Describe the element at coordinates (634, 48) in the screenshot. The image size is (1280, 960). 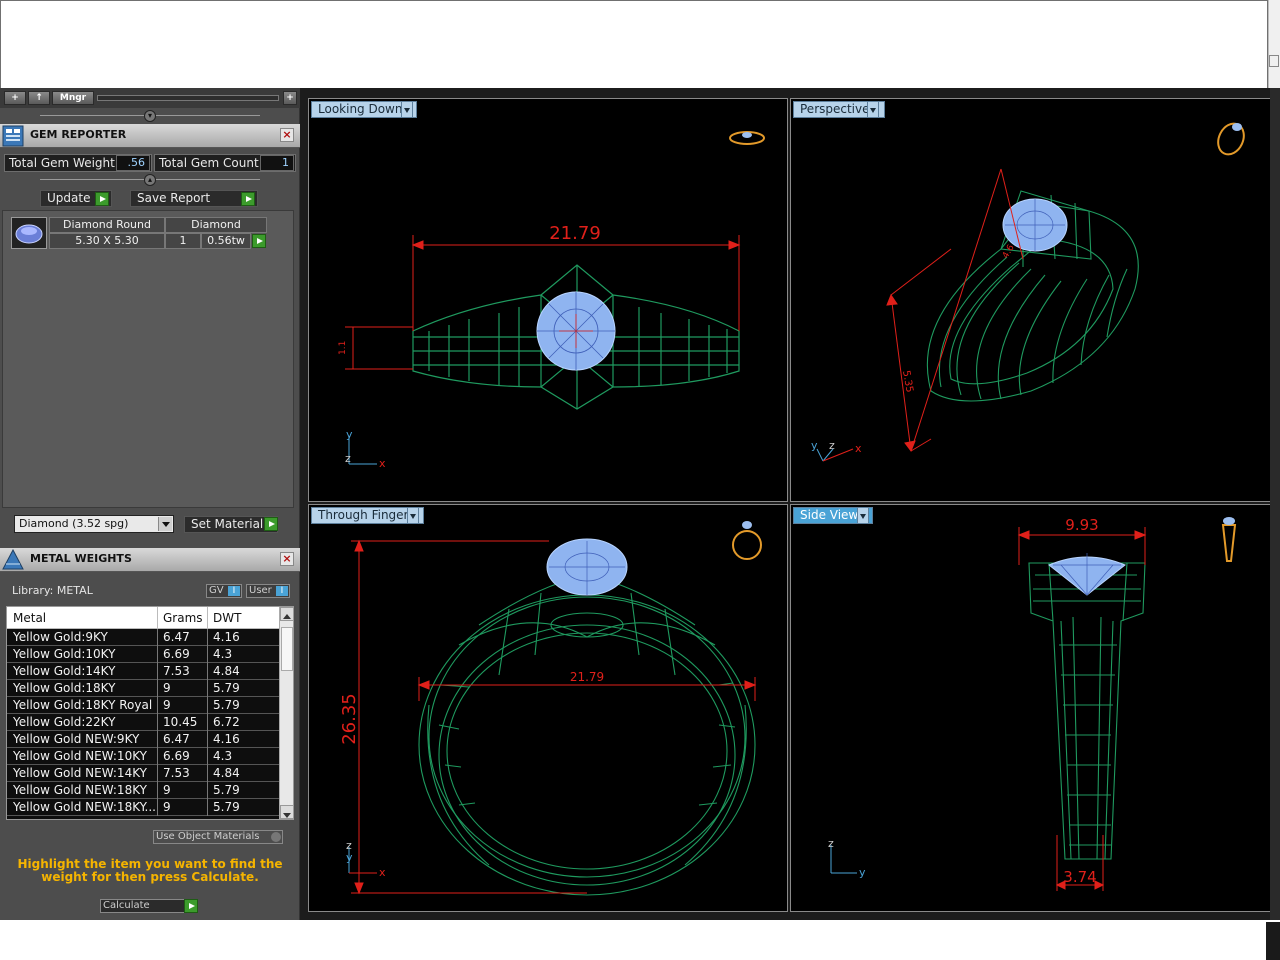
I see `top-banner` at that location.